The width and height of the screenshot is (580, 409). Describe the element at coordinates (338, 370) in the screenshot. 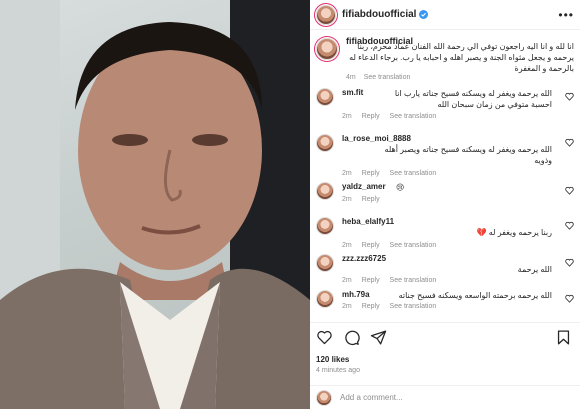

I see `post-timestamp: 4 minutes ago` at that location.